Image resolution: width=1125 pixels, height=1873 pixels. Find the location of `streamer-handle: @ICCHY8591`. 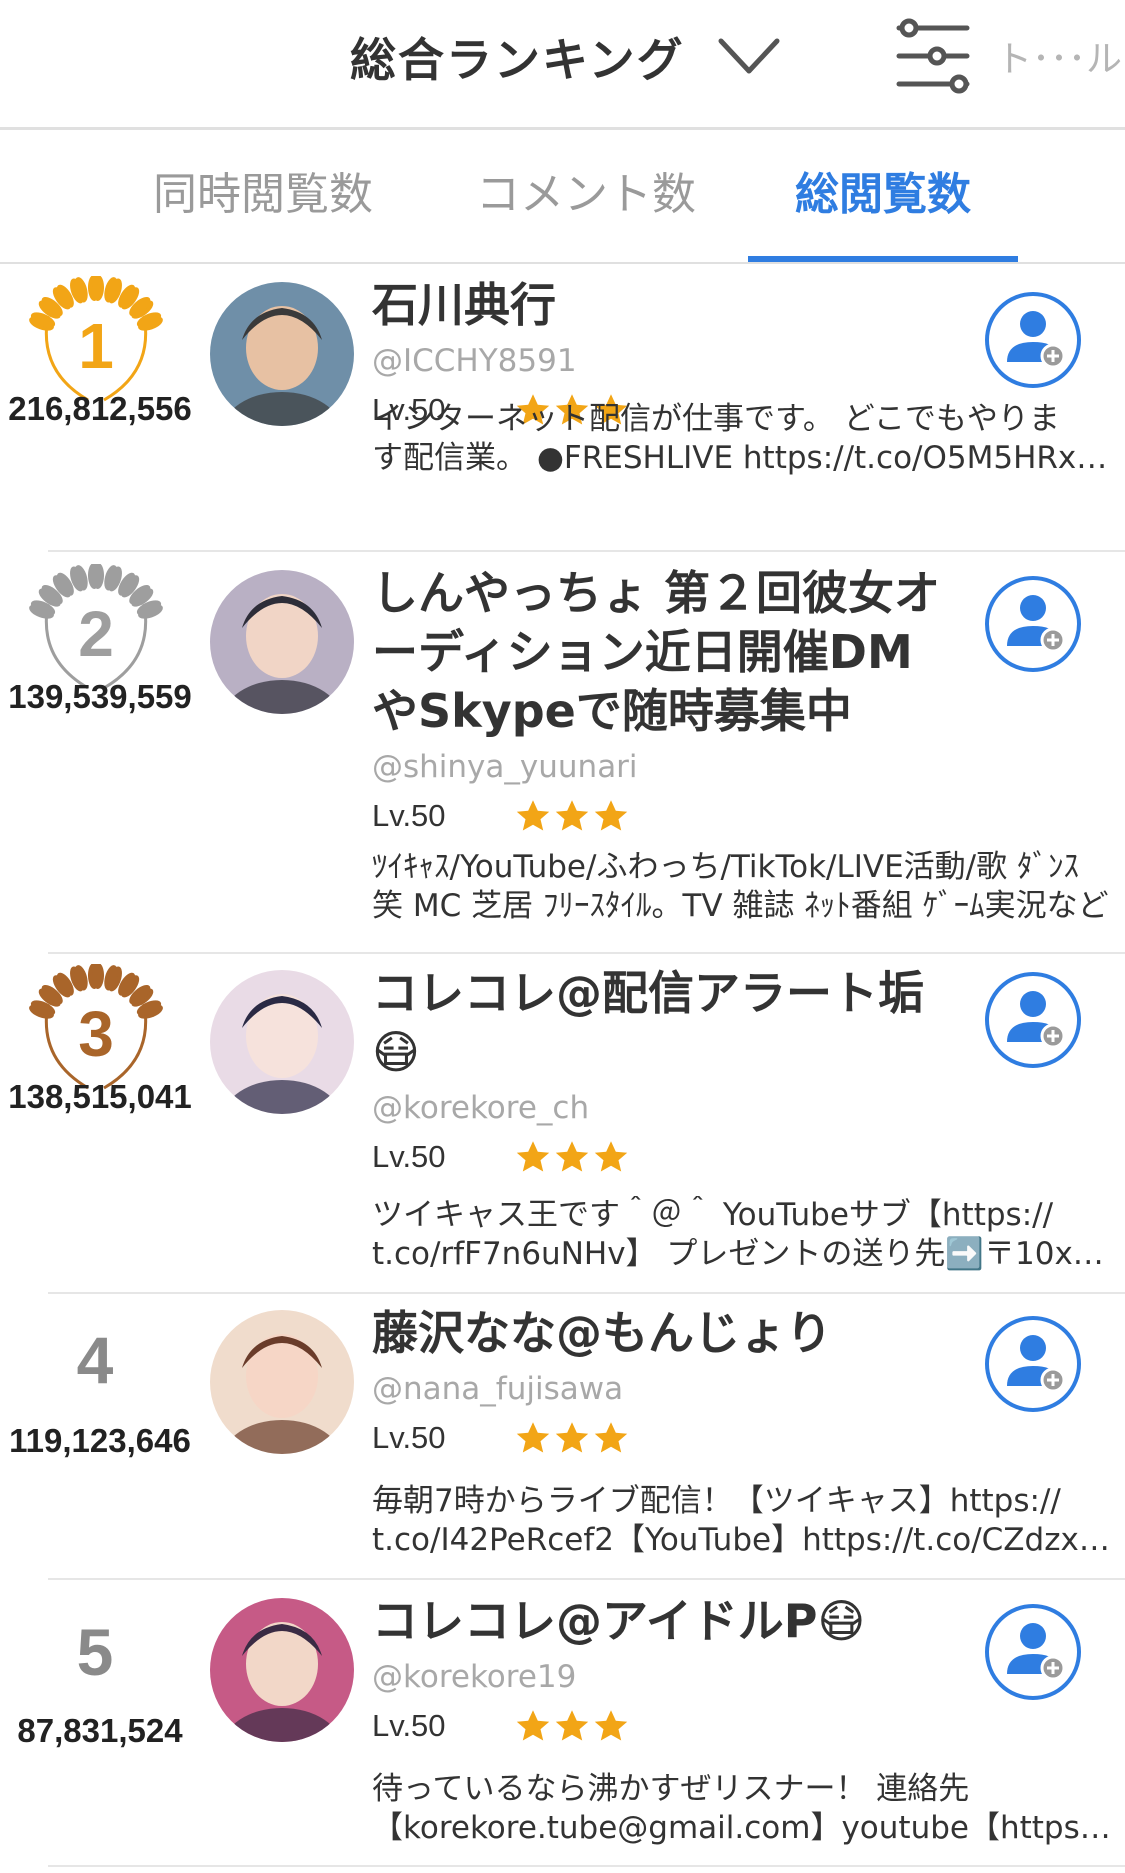

streamer-handle: @ICCHY8591 is located at coordinates (474, 361).